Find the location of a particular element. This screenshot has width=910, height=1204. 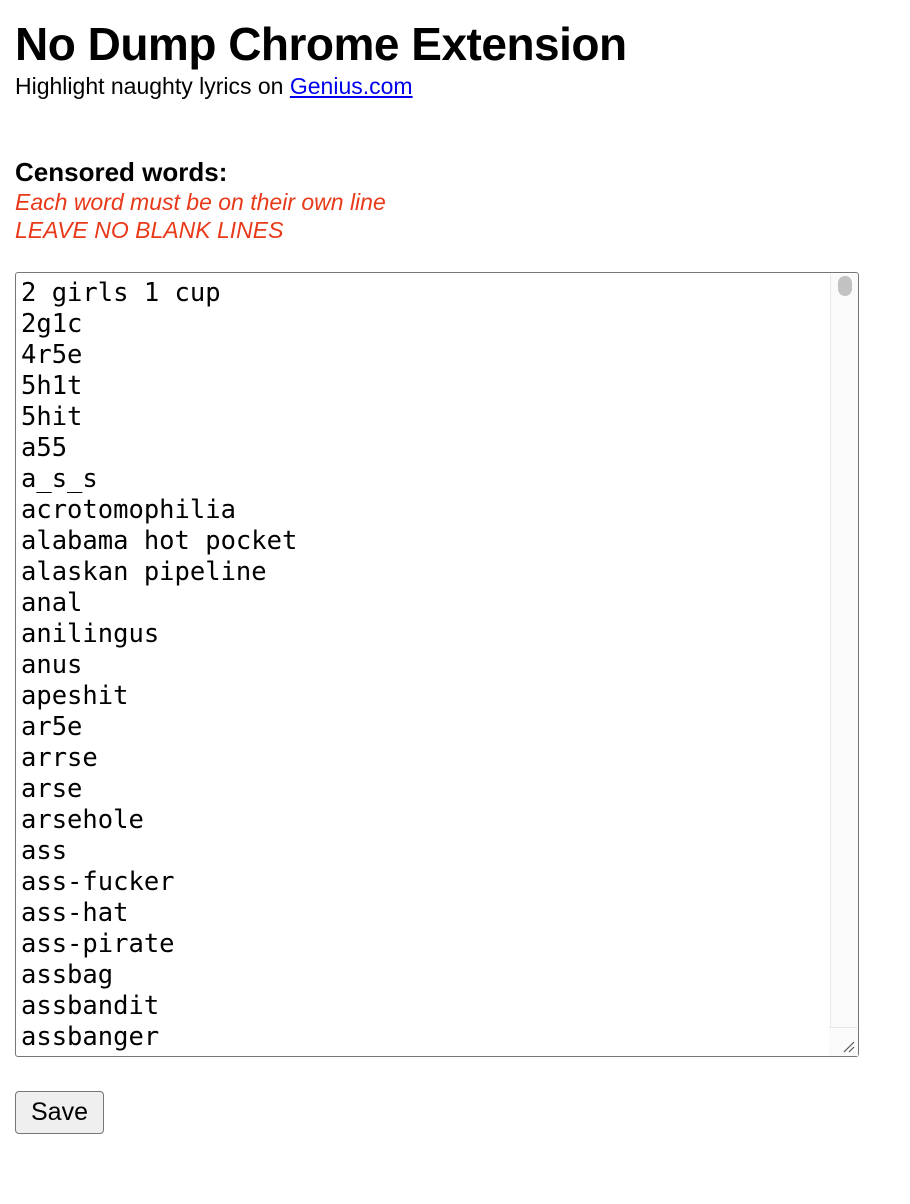

resize-grip-icon is located at coordinates (849, 1047).